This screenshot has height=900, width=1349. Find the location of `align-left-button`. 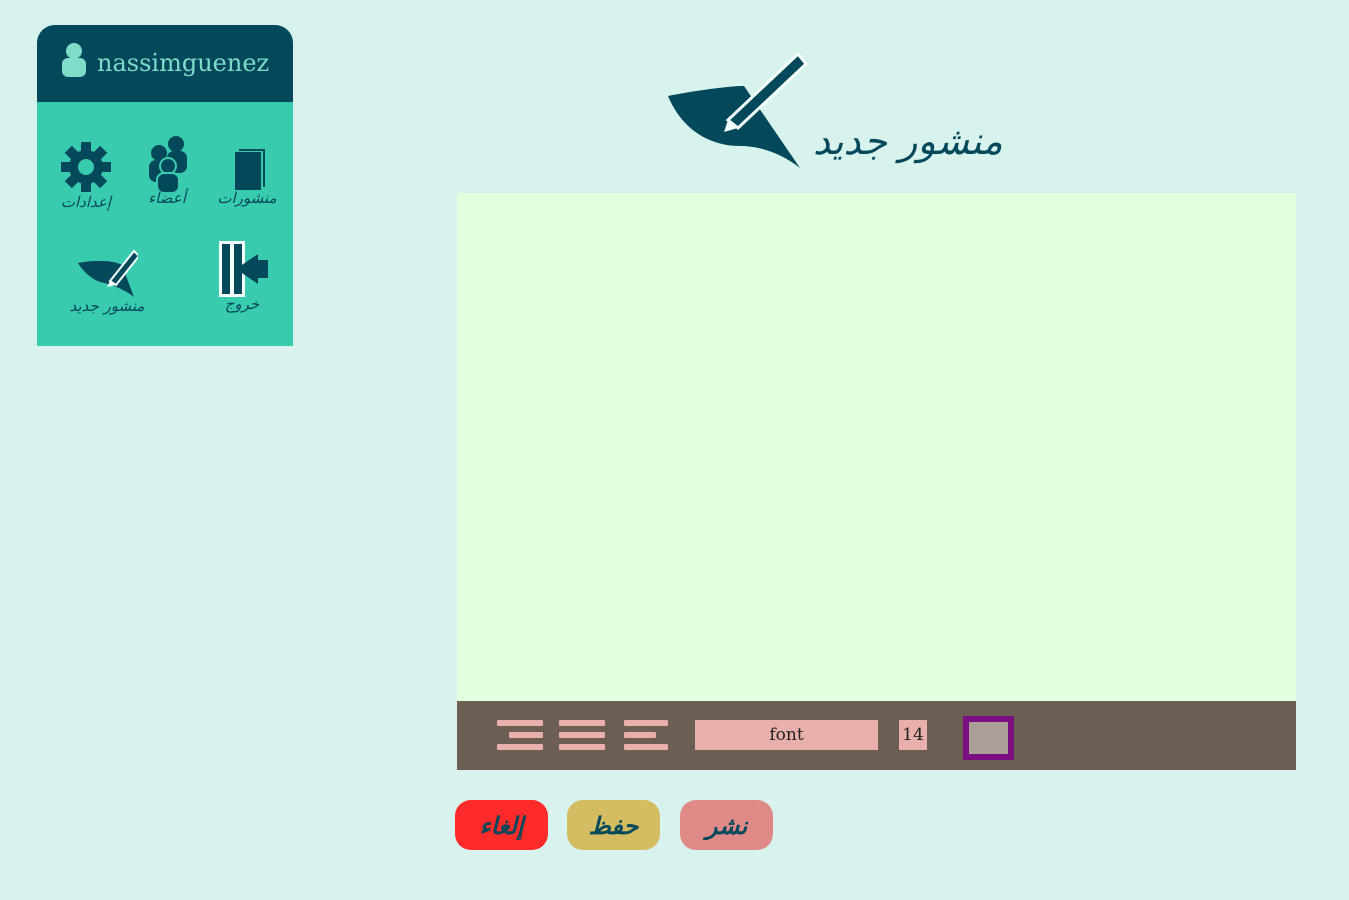

align-left-button is located at coordinates (647, 735).